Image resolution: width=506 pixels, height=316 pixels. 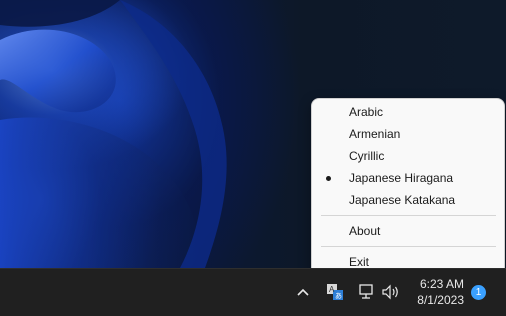 What do you see at coordinates (338, 296) in the screenshot?
I see `svg-text: あ` at bounding box center [338, 296].